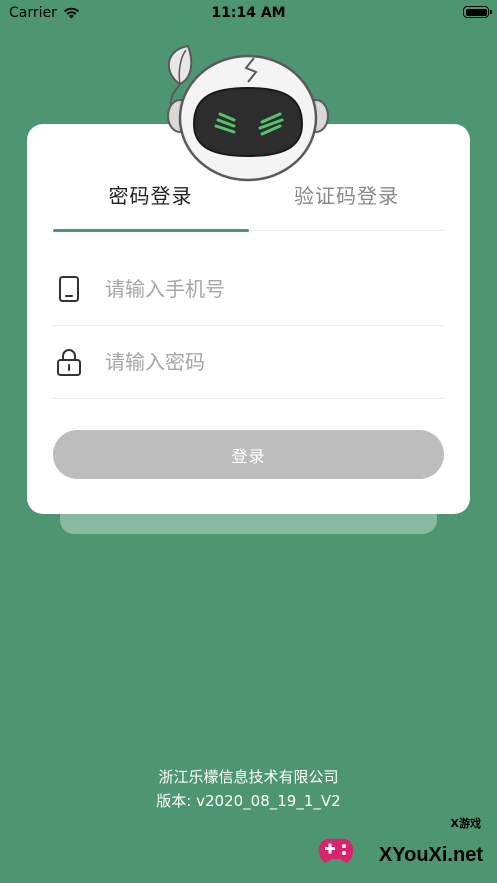 The height and width of the screenshot is (883, 497). What do you see at coordinates (150, 194) in the screenshot?
I see `tab-password-login: 密码登录` at bounding box center [150, 194].